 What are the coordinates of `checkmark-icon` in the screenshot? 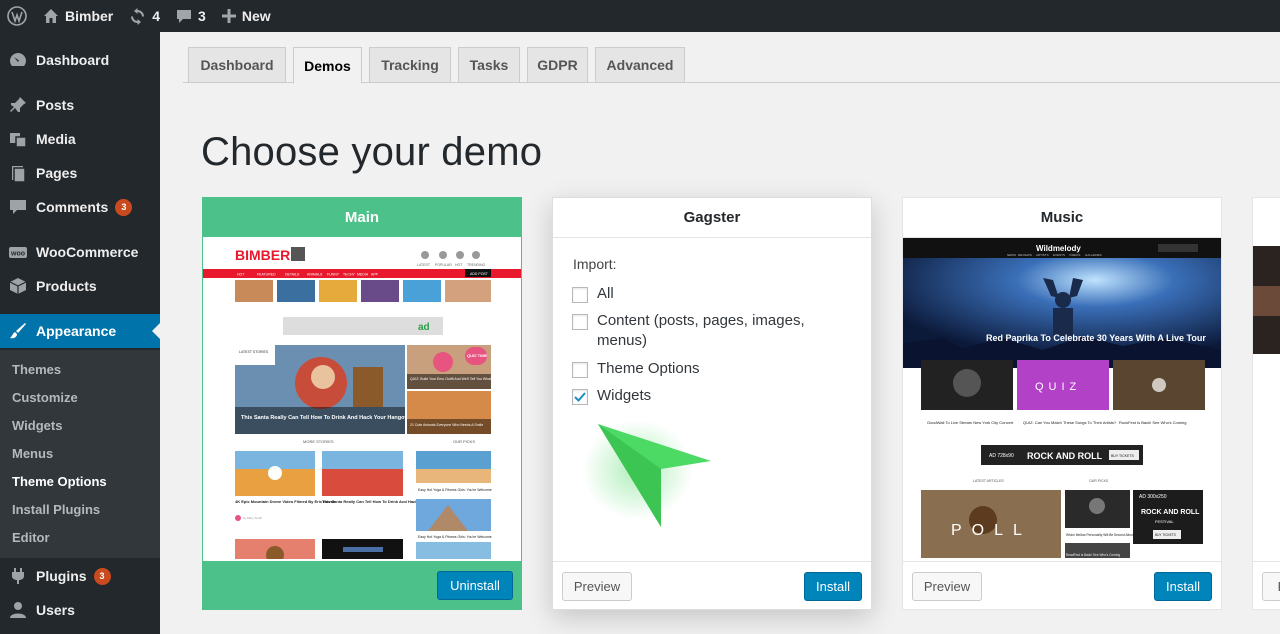 It's located at (580, 397).